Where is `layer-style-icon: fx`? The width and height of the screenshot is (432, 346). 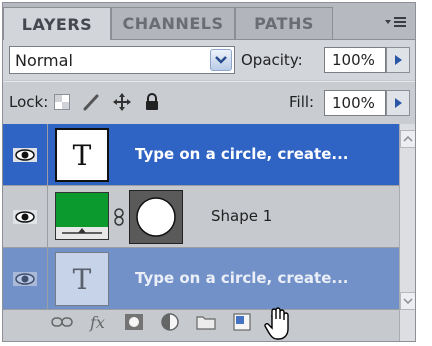
layer-style-icon: fx is located at coordinates (98, 322).